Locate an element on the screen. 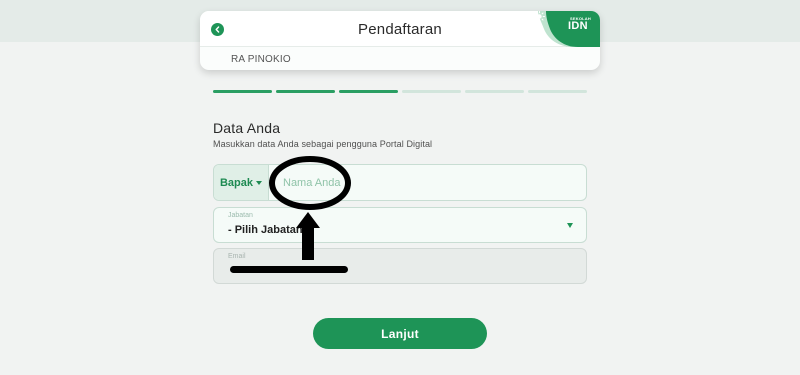 This screenshot has height=375, width=800. section-title: Data Anda is located at coordinates (247, 128).